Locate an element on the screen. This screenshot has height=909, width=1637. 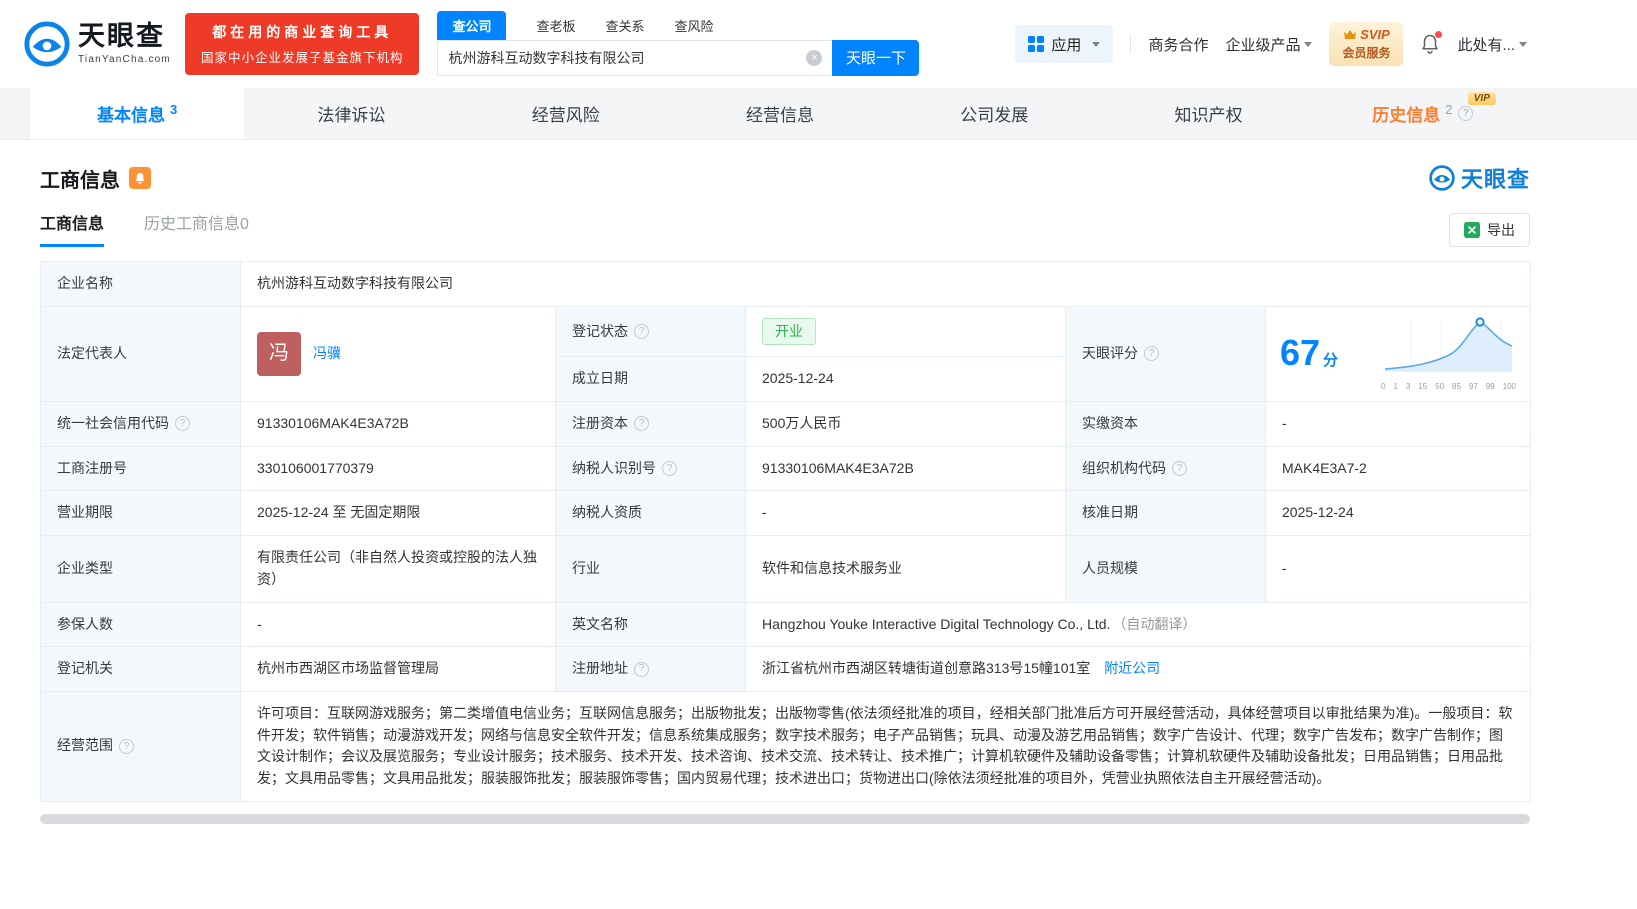
crown-icon is located at coordinates (1350, 34).